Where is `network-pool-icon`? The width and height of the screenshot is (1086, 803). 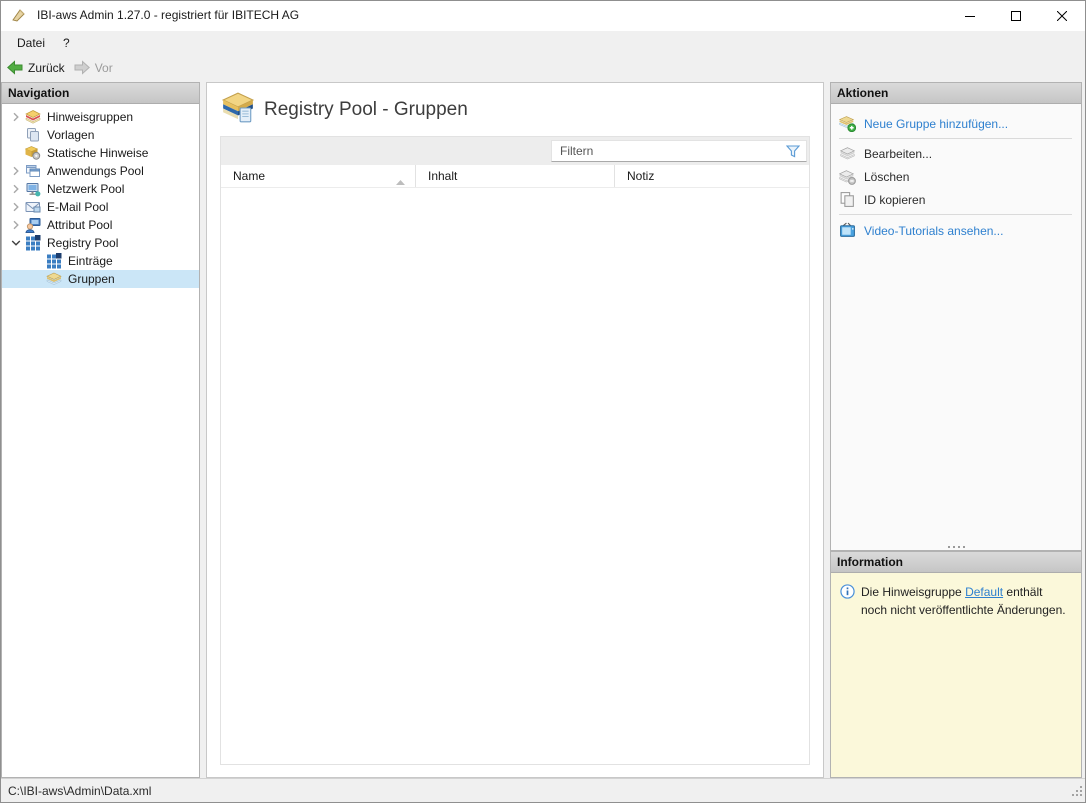 network-pool-icon is located at coordinates (33, 189).